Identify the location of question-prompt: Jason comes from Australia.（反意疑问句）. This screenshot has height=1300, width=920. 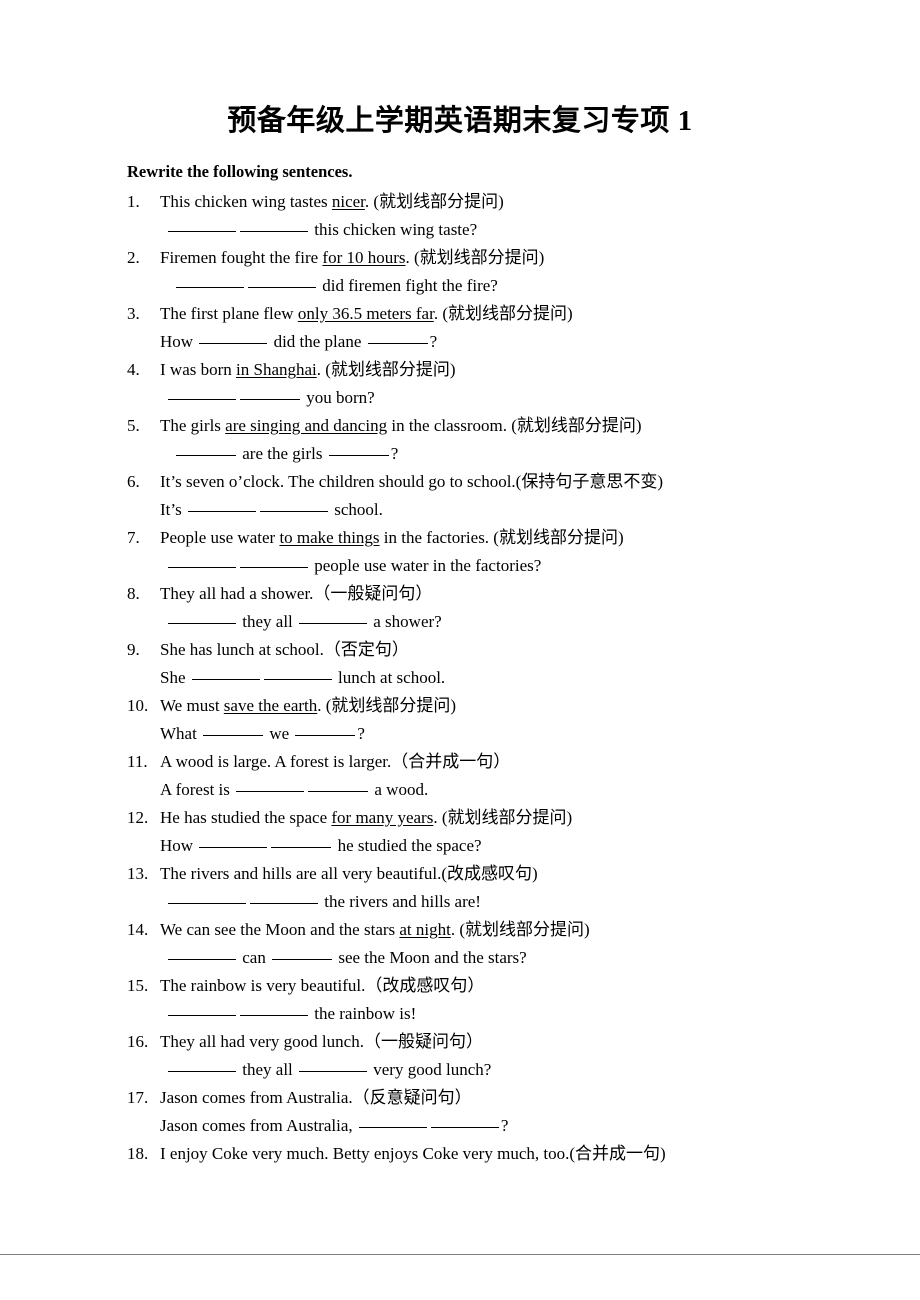
(316, 1097).